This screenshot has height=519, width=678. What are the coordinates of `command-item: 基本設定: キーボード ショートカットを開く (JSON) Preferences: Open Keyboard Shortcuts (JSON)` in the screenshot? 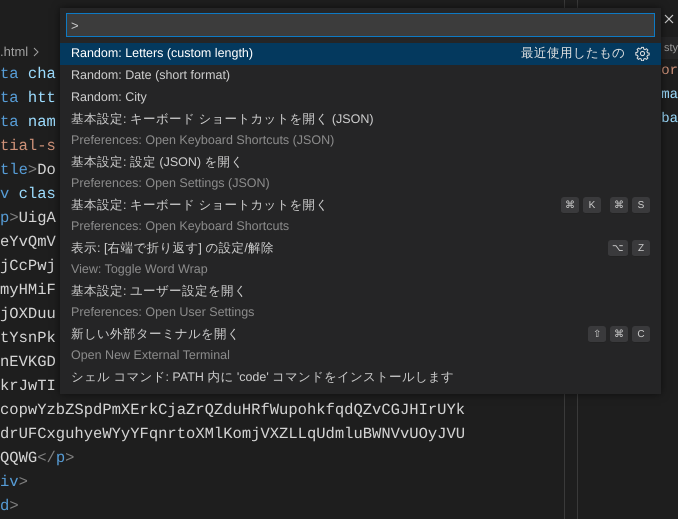 It's located at (360, 130).